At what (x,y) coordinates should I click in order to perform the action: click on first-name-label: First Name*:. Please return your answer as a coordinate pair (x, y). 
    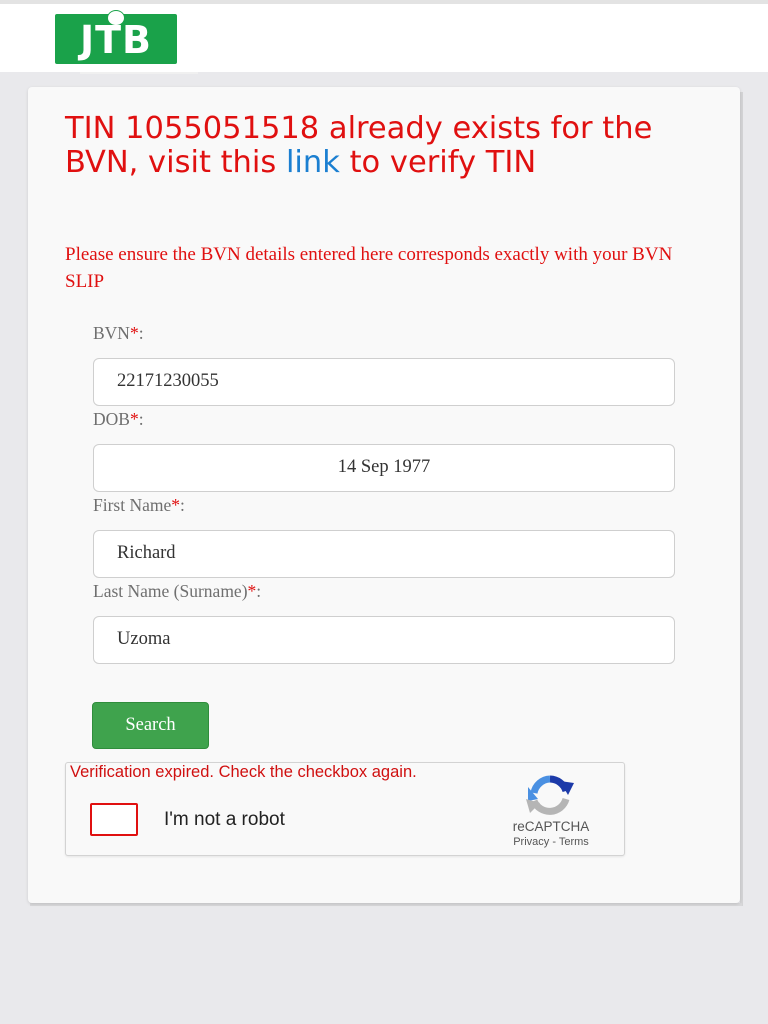
    Looking at the image, I should click on (139, 505).